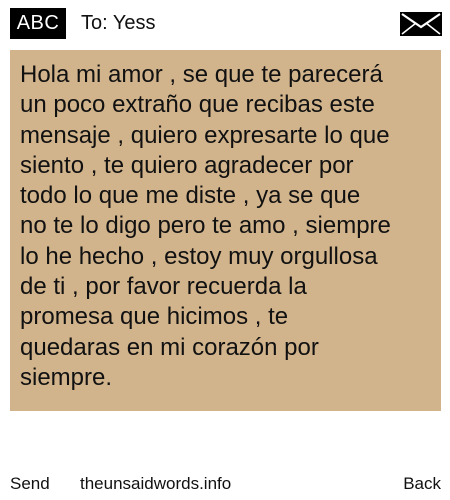 This screenshot has height=500, width=450. What do you see at coordinates (225, 23) in the screenshot?
I see `message-header: ABC To: Yess` at bounding box center [225, 23].